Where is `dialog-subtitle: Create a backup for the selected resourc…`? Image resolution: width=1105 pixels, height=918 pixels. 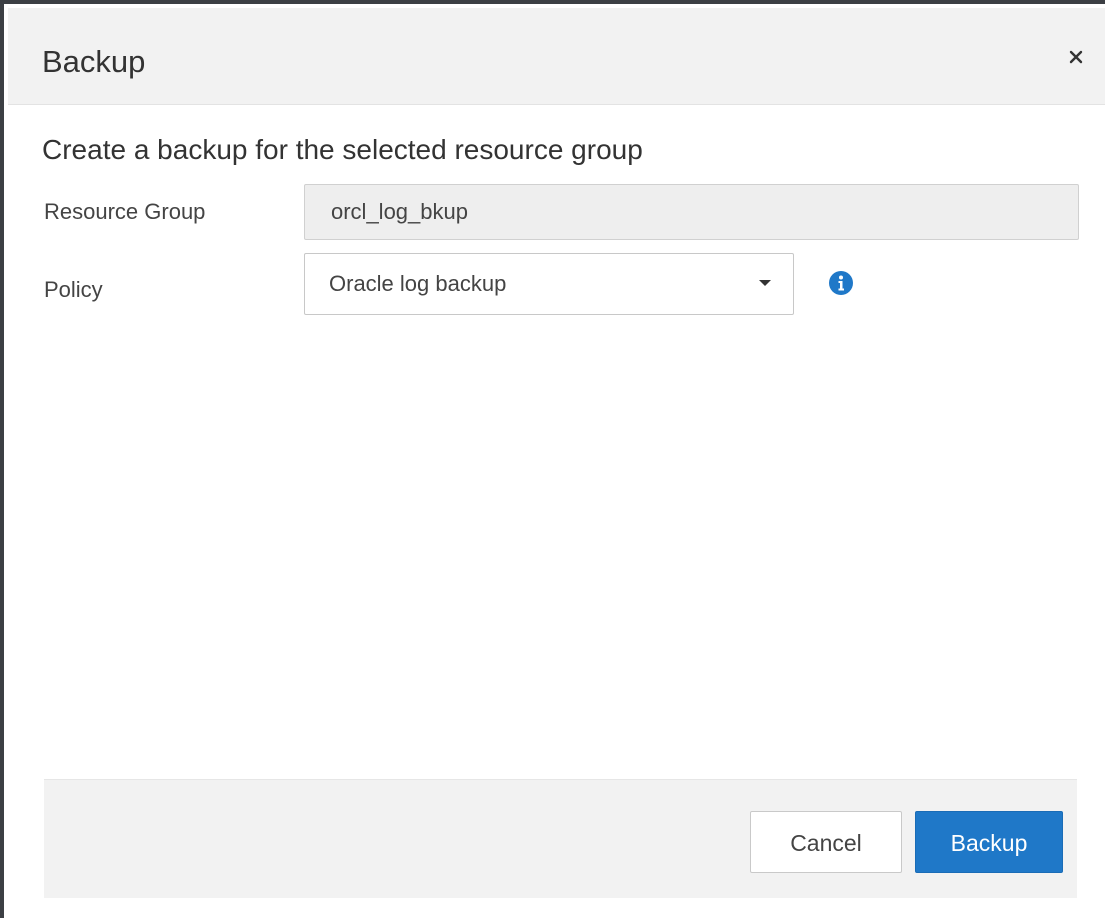 dialog-subtitle: Create a backup for the selected resourc… is located at coordinates (342, 149).